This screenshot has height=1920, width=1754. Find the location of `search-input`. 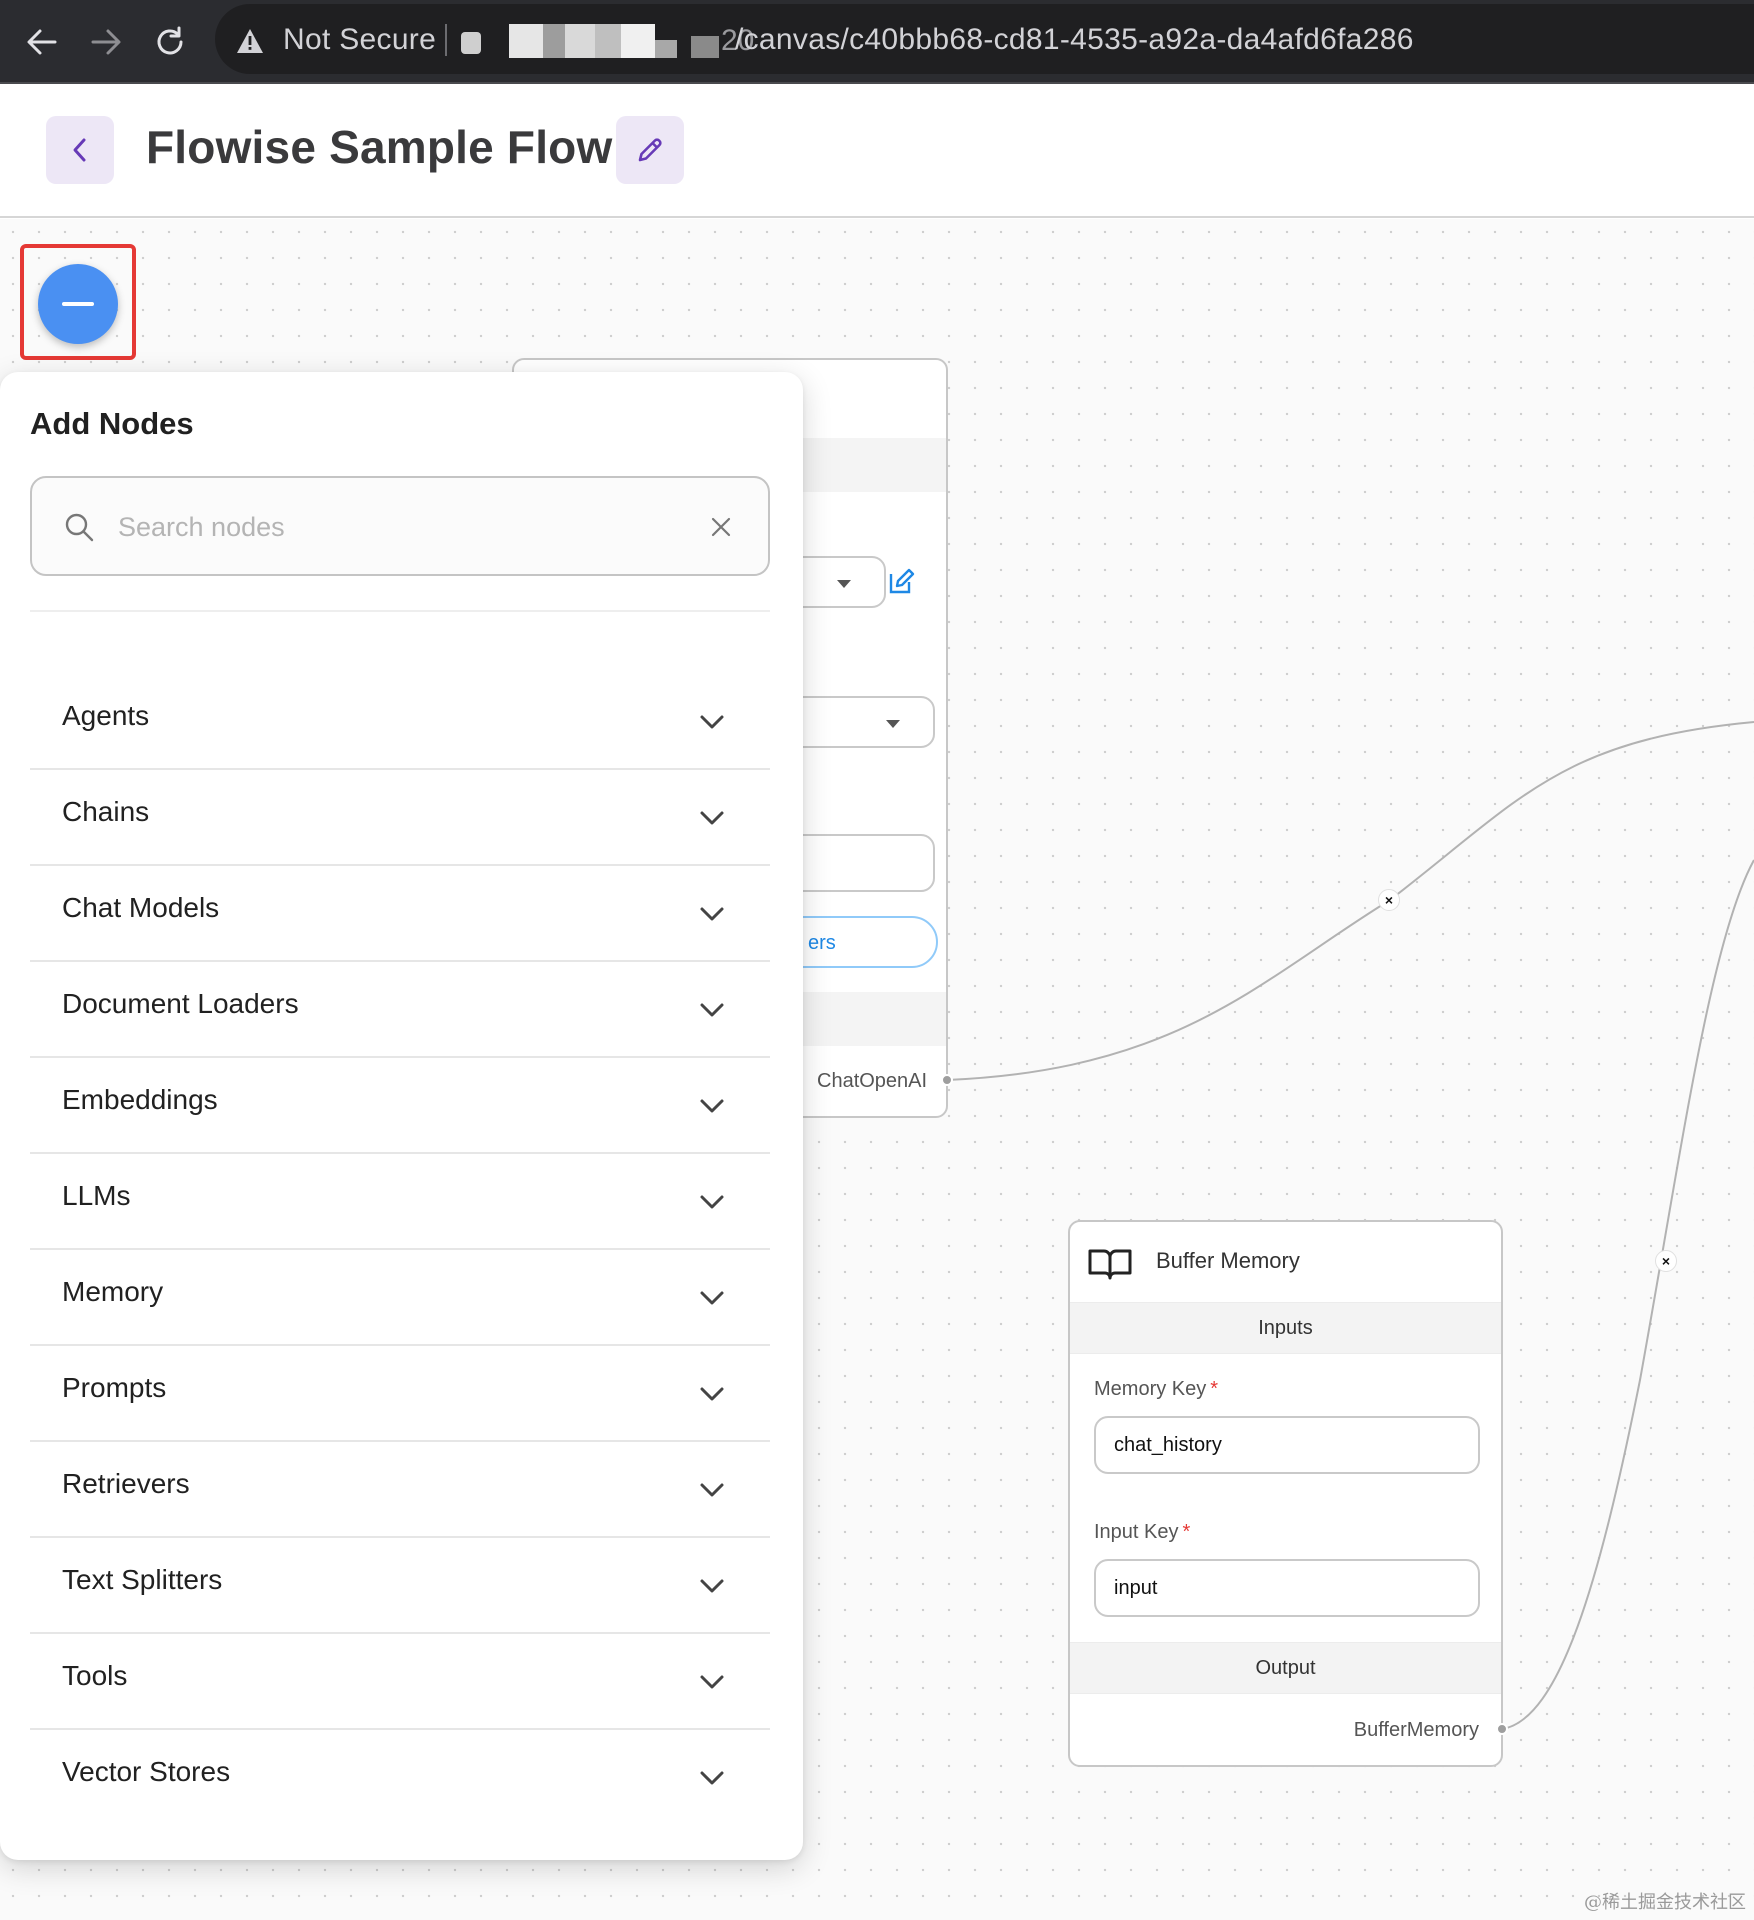

search-input is located at coordinates (398, 527).